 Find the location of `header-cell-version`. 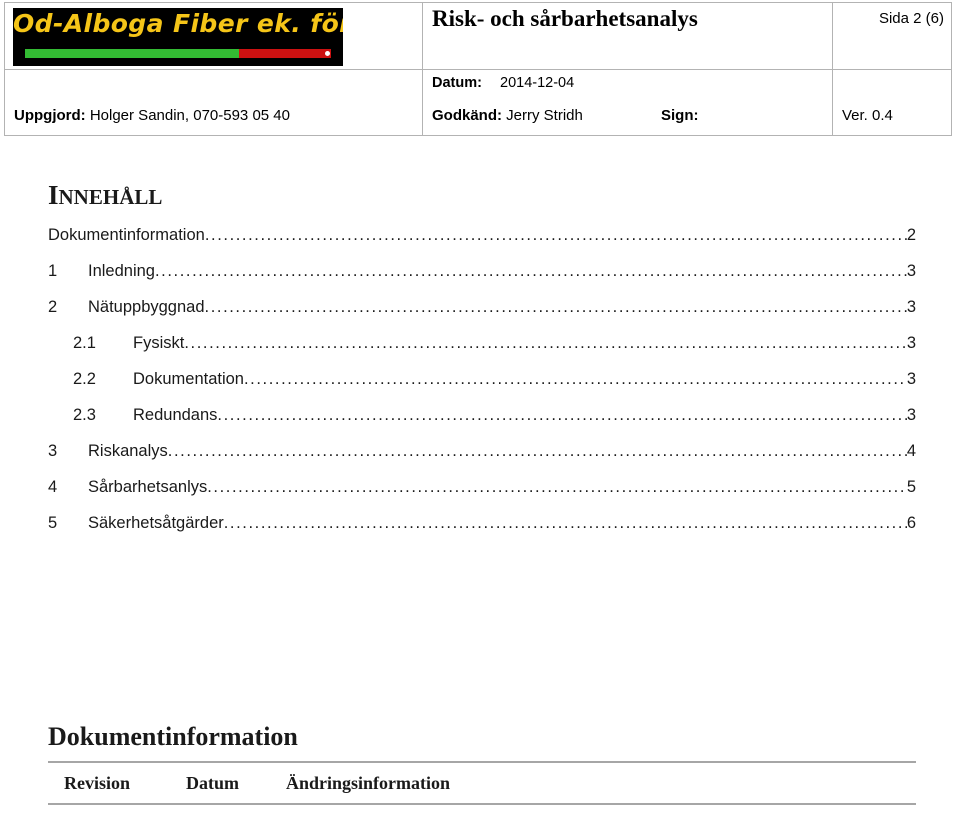

header-cell-version is located at coordinates (892, 102).